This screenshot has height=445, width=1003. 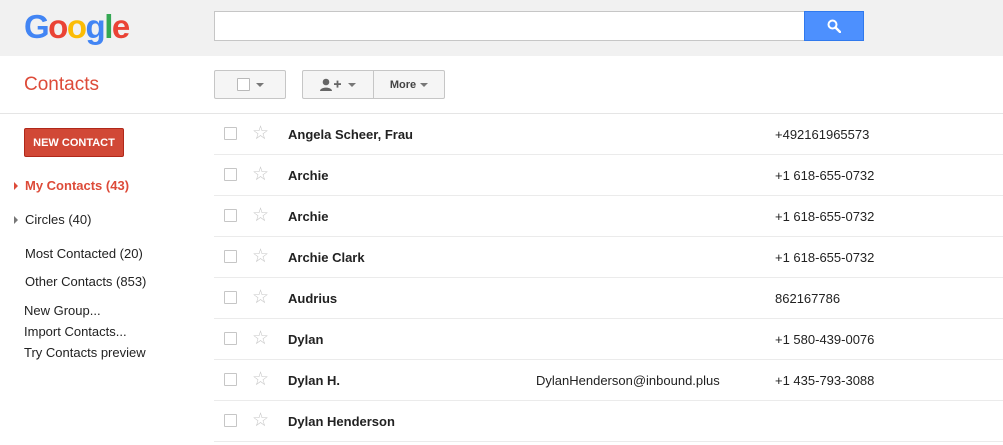 I want to click on sidebar-item-label: Other Contacts (853), so click(x=86, y=281).